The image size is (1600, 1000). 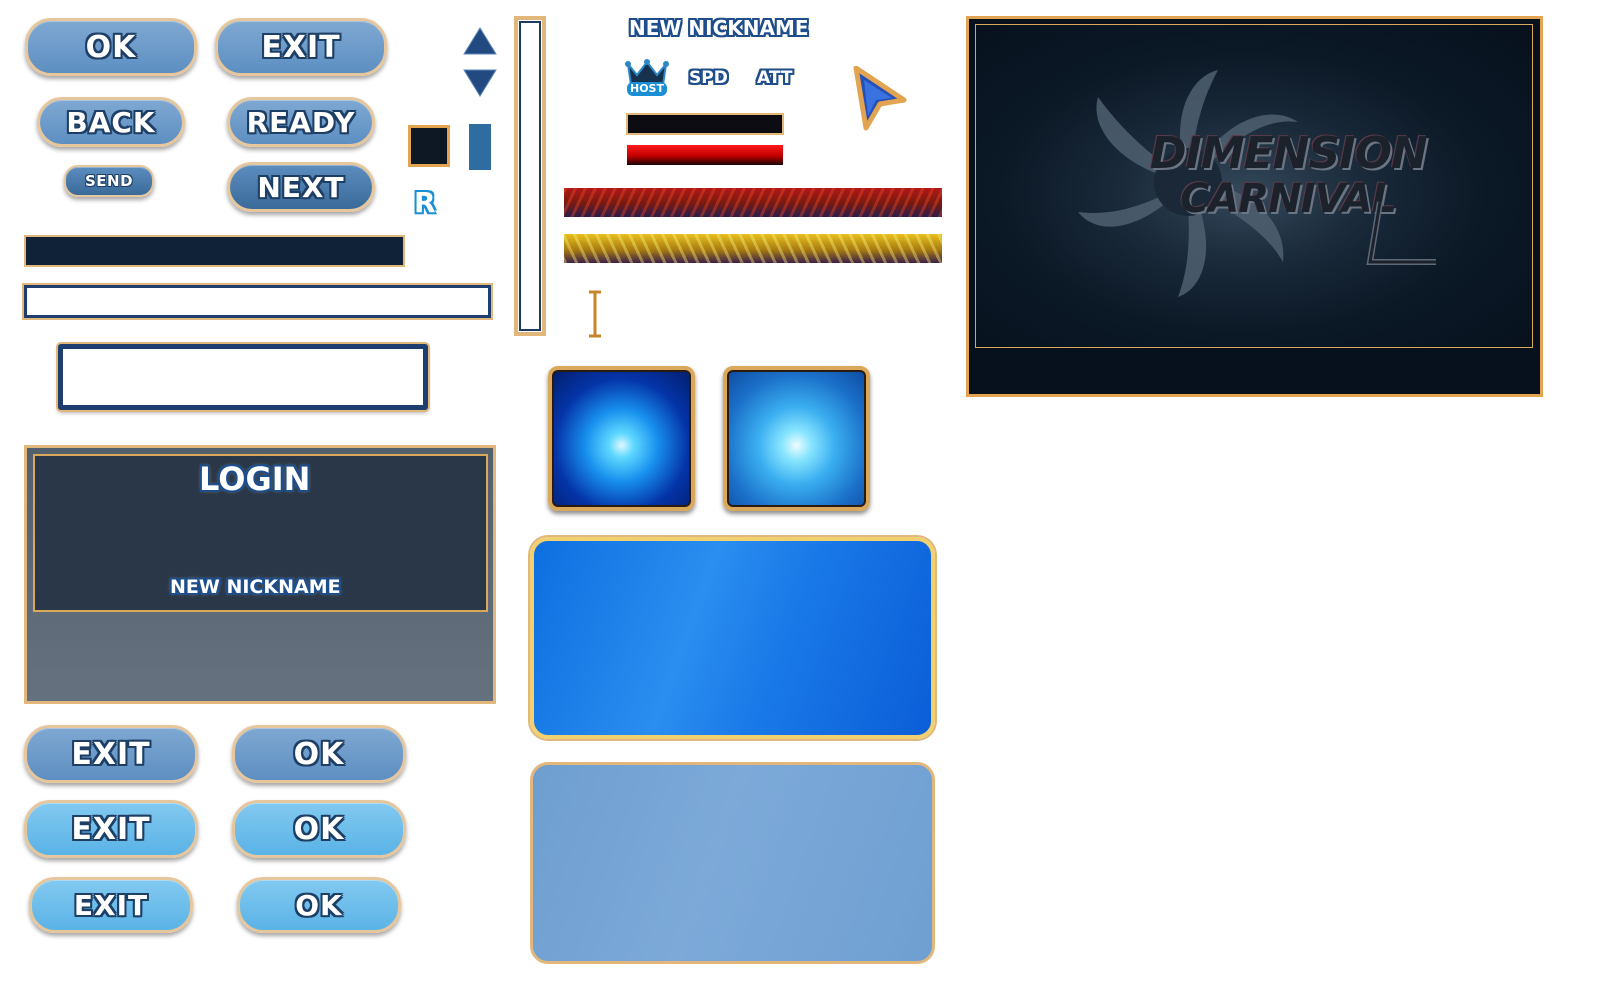 What do you see at coordinates (480, 82) in the screenshot?
I see `scroll-down-arrow-icon` at bounding box center [480, 82].